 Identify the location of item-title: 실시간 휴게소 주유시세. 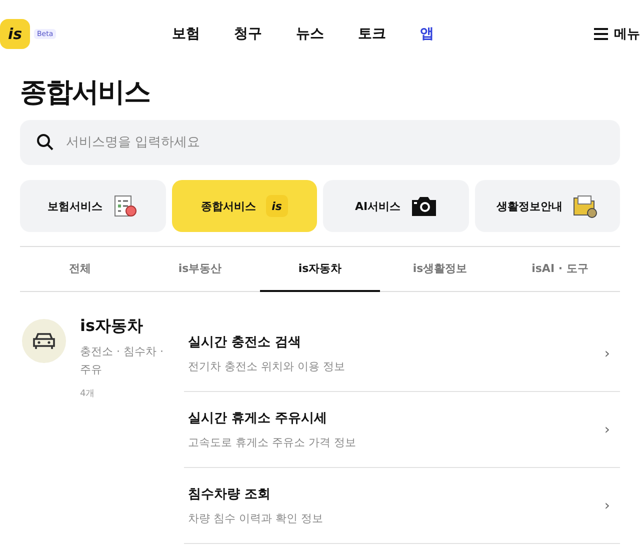
(258, 418).